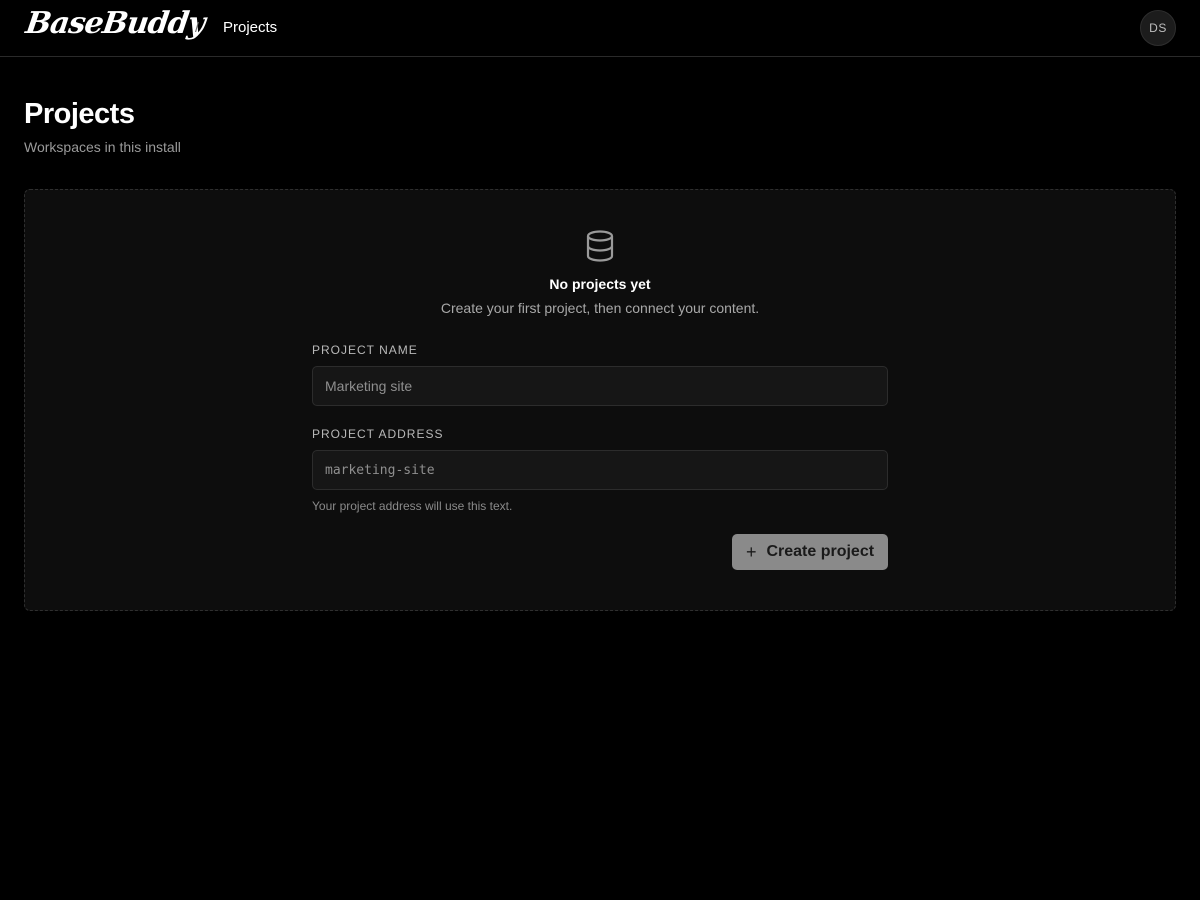  I want to click on logo: BaseBuddy, so click(115, 23).